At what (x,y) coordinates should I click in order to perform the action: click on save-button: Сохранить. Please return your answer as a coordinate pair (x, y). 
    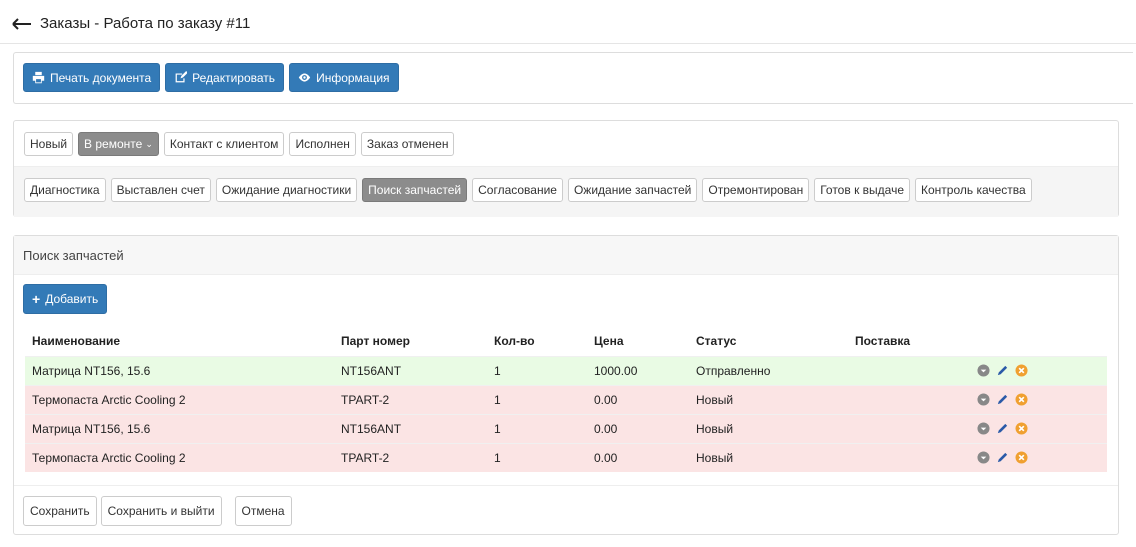
    Looking at the image, I should click on (60, 511).